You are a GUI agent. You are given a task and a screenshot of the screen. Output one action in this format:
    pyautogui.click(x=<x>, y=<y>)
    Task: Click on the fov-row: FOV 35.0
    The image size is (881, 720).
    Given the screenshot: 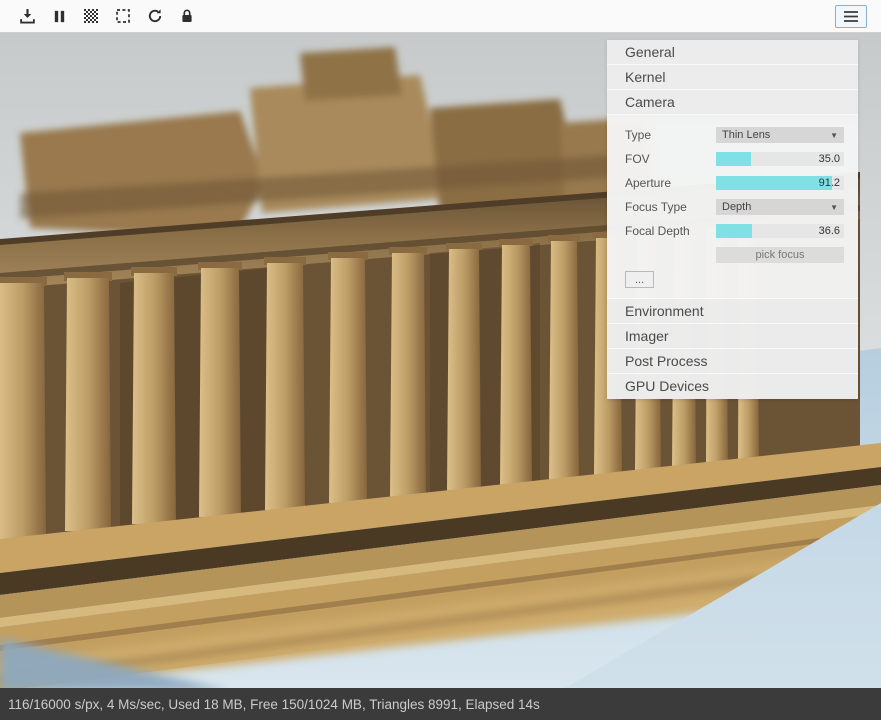 What is the action you would take?
    pyautogui.click(x=734, y=159)
    